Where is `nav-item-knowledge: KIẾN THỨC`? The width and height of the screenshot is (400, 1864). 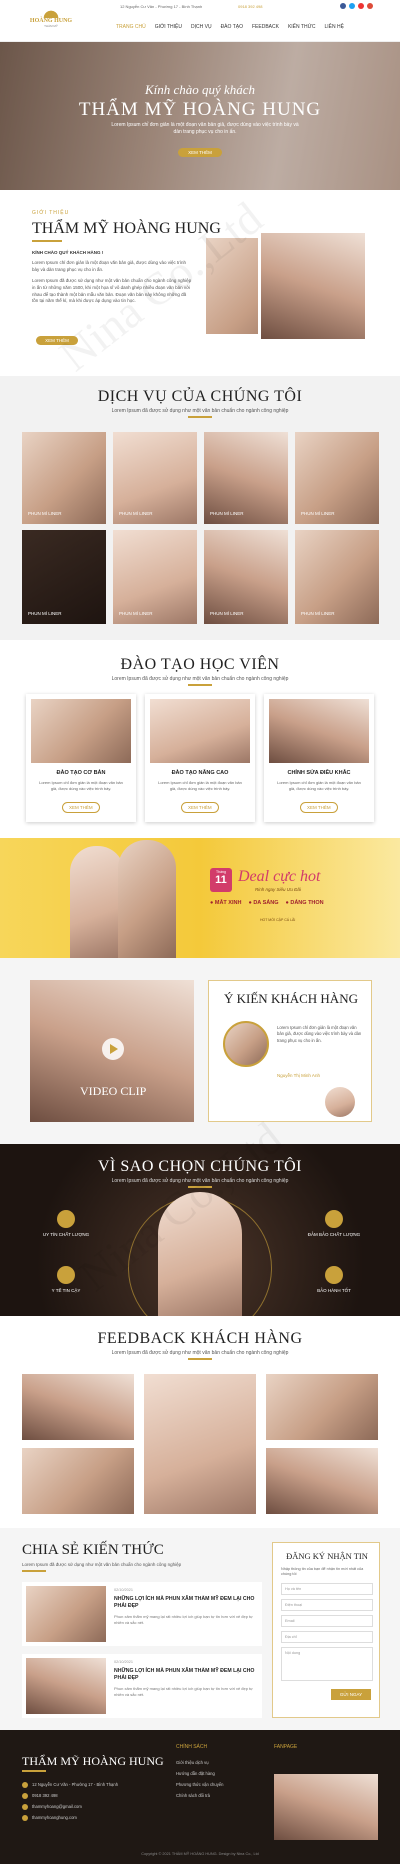
nav-item-knowledge: KIẾN THỨC is located at coordinates (302, 27).